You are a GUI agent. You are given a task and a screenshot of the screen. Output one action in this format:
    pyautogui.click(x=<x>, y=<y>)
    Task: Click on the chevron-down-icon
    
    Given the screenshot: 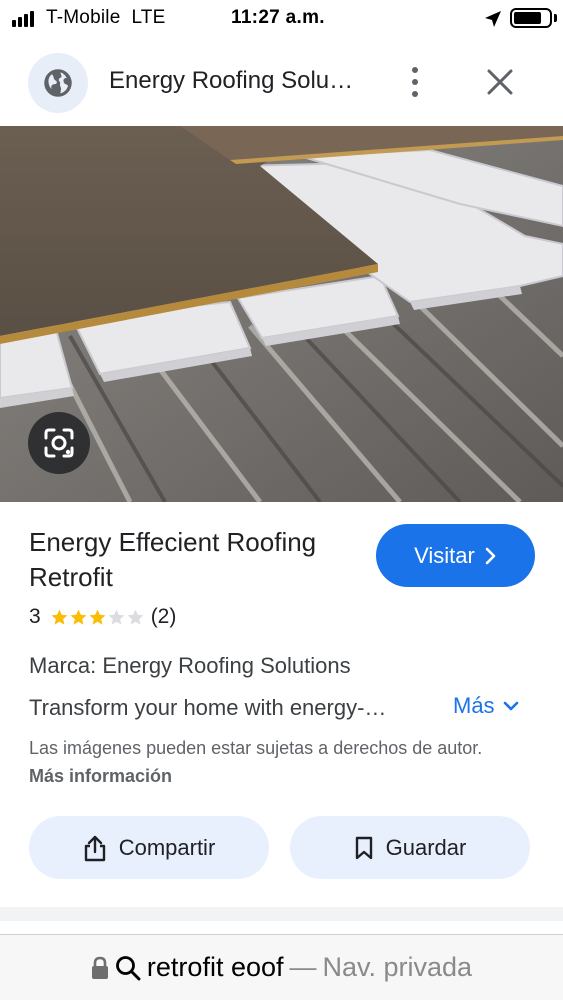 What is the action you would take?
    pyautogui.click(x=510, y=706)
    